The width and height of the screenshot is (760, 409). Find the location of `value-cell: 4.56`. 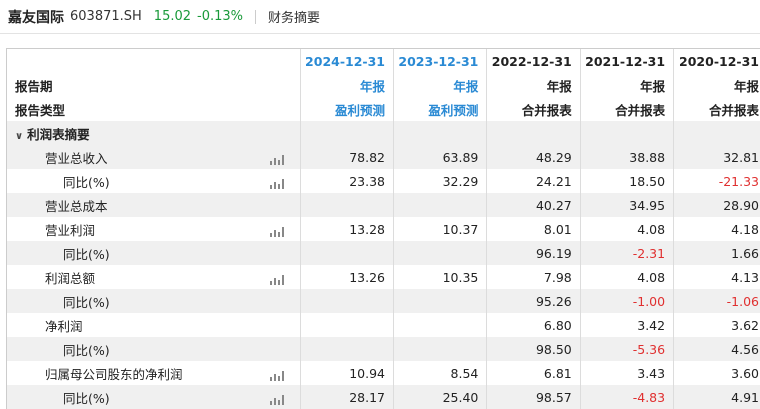

value-cell: 4.56 is located at coordinates (716, 349).